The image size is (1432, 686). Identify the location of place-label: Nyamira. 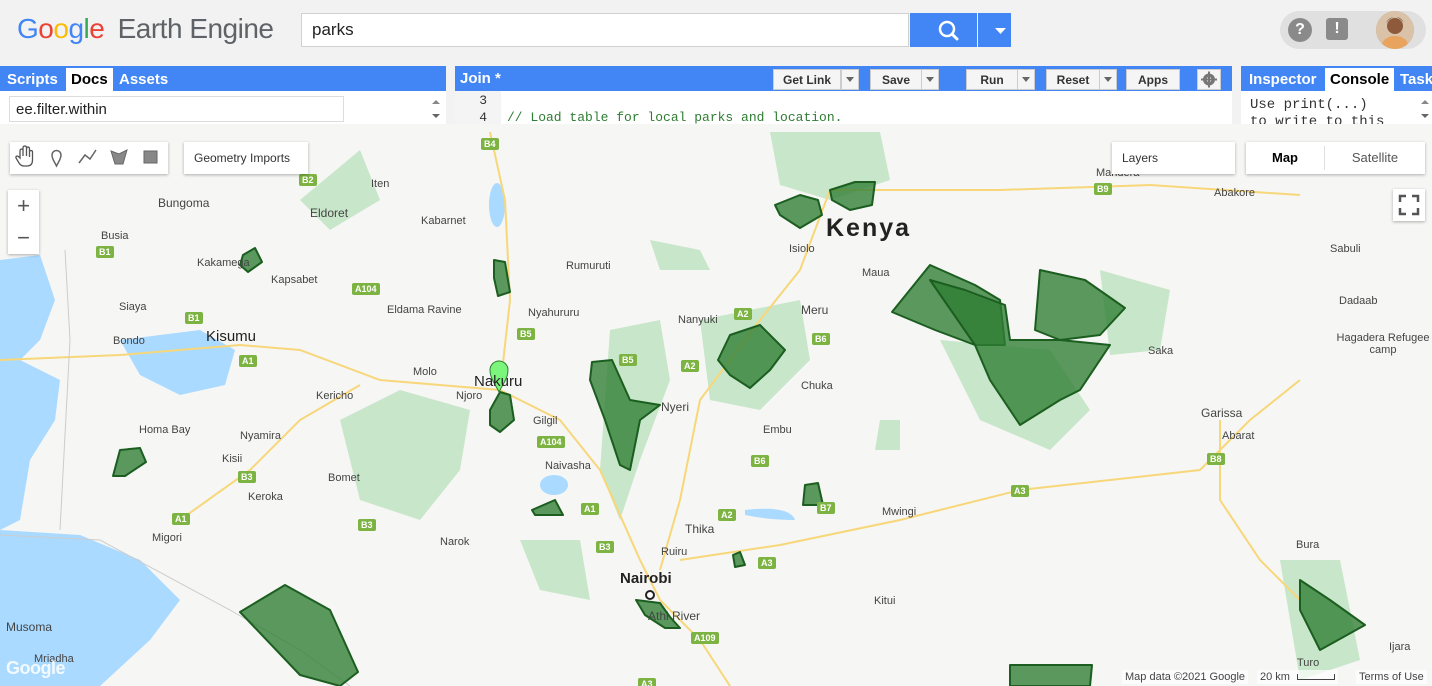
(260, 436).